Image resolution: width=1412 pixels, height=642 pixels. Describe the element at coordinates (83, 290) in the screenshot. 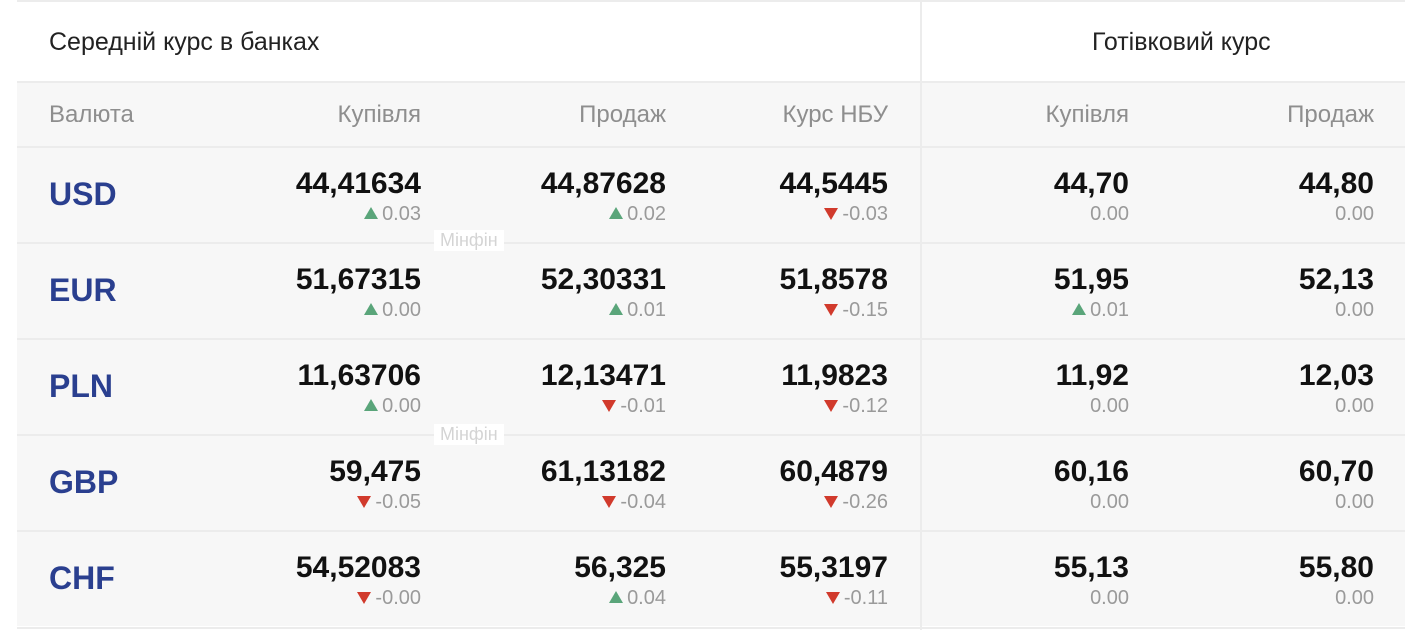

I see `currency-link-eur: EUR` at that location.